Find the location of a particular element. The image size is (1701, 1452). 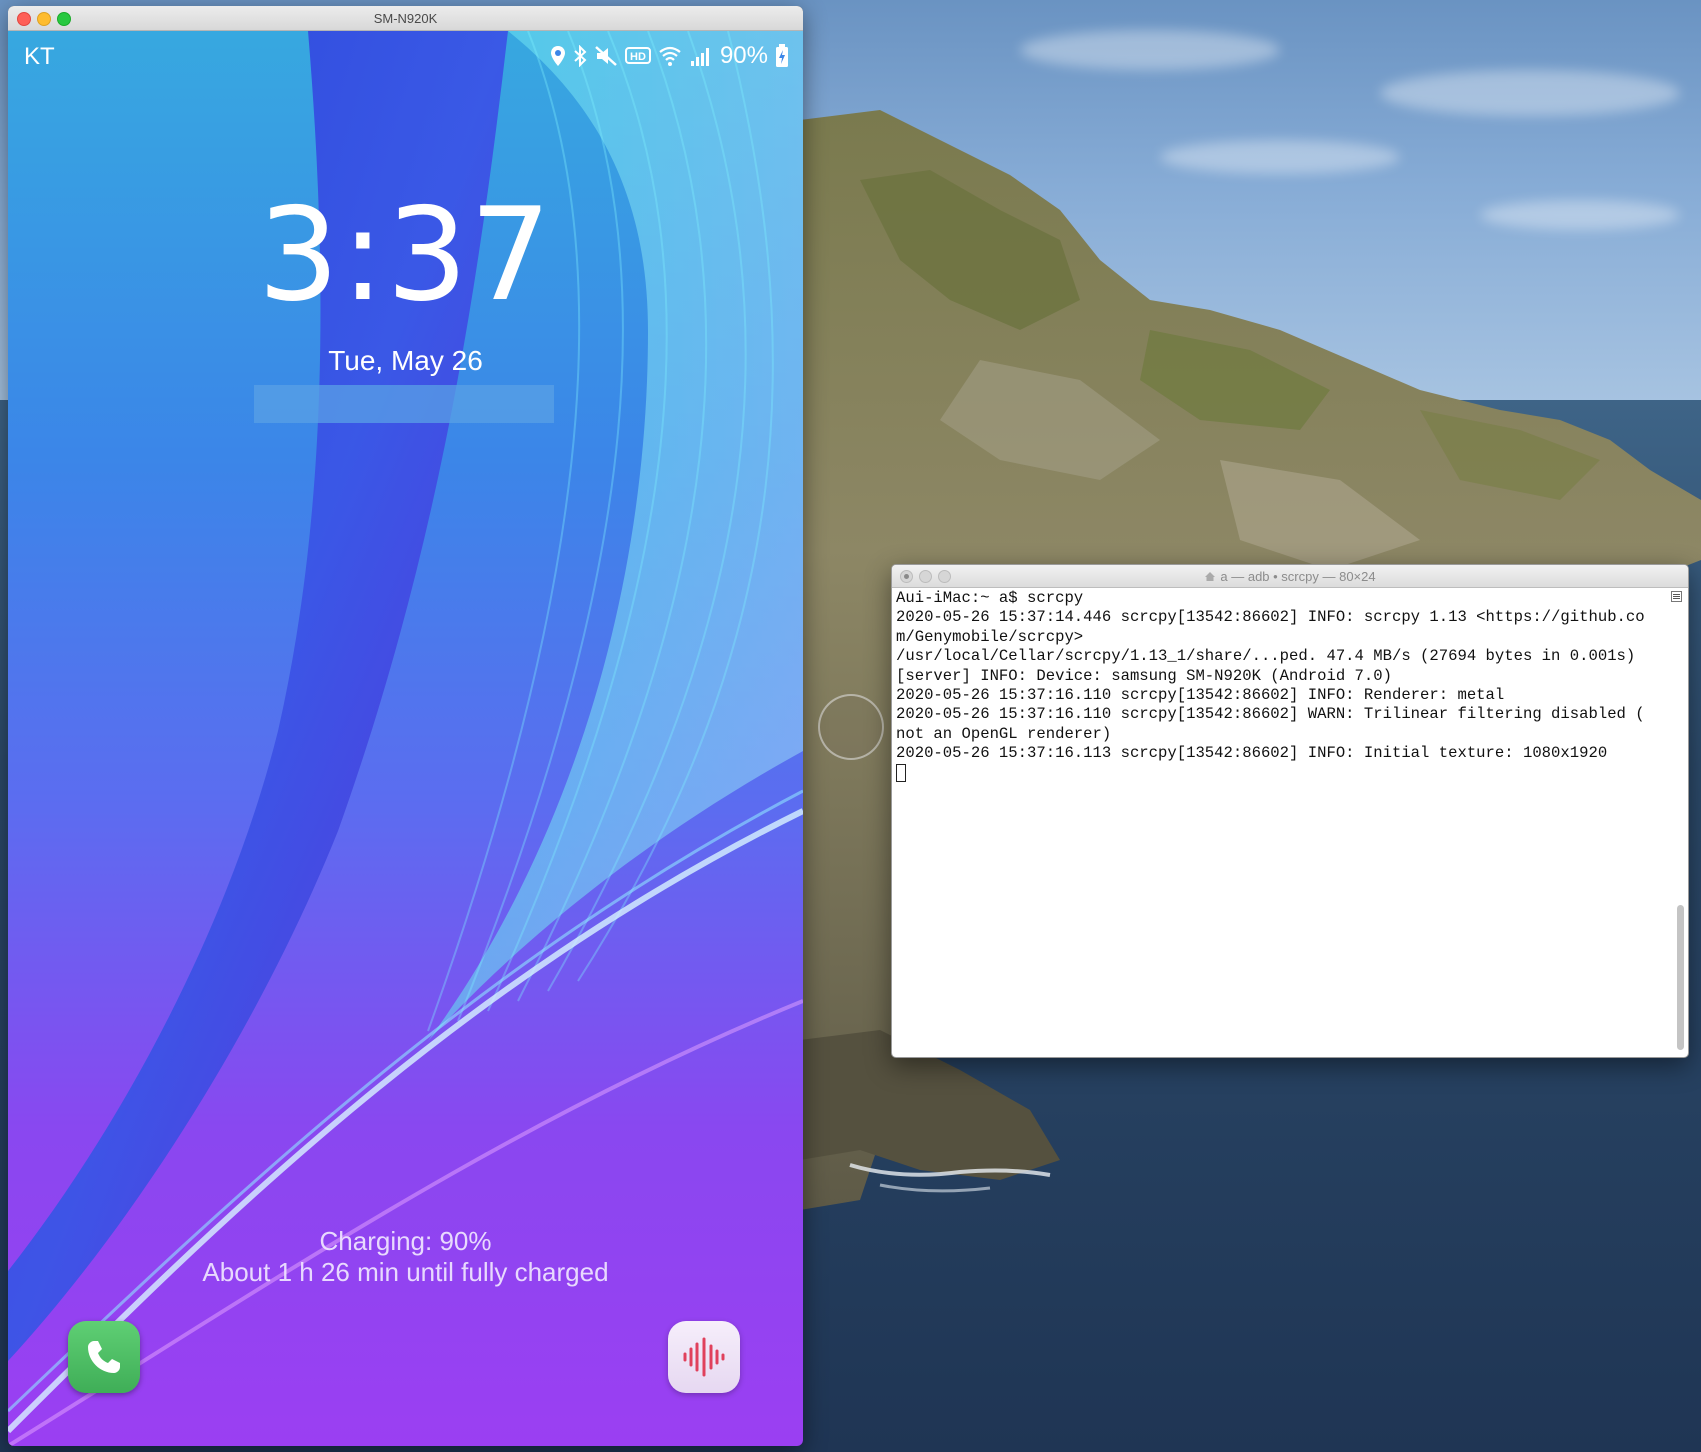

scroll-marker-icon is located at coordinates (1676, 596).